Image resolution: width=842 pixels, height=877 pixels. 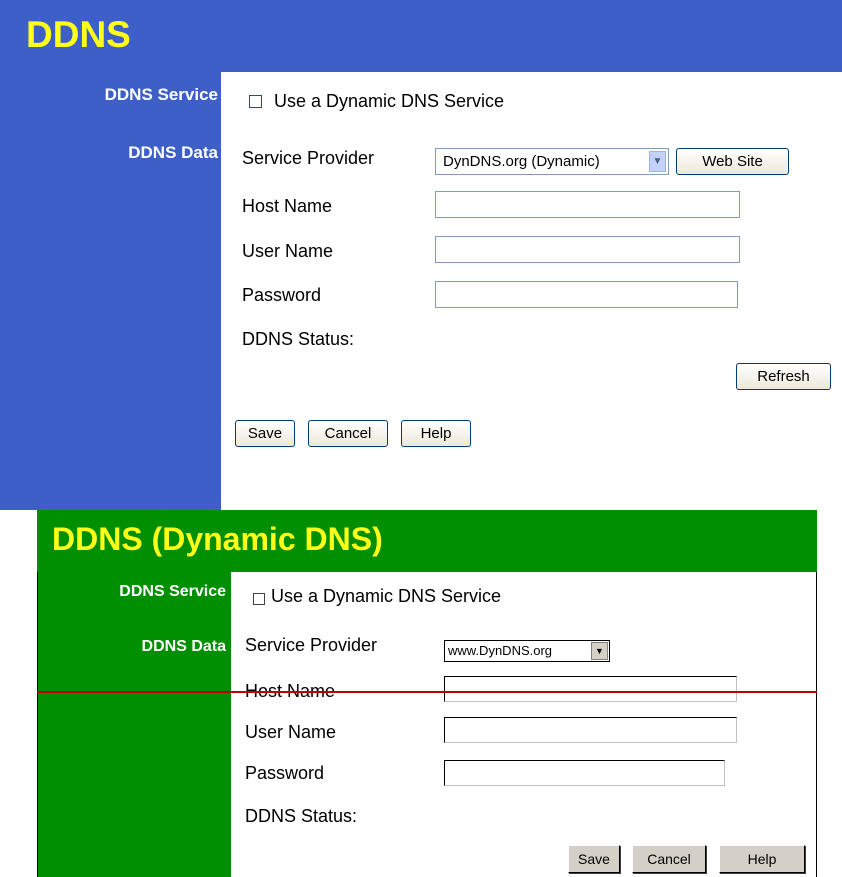 I want to click on page-title: DDNS, so click(x=78, y=34).